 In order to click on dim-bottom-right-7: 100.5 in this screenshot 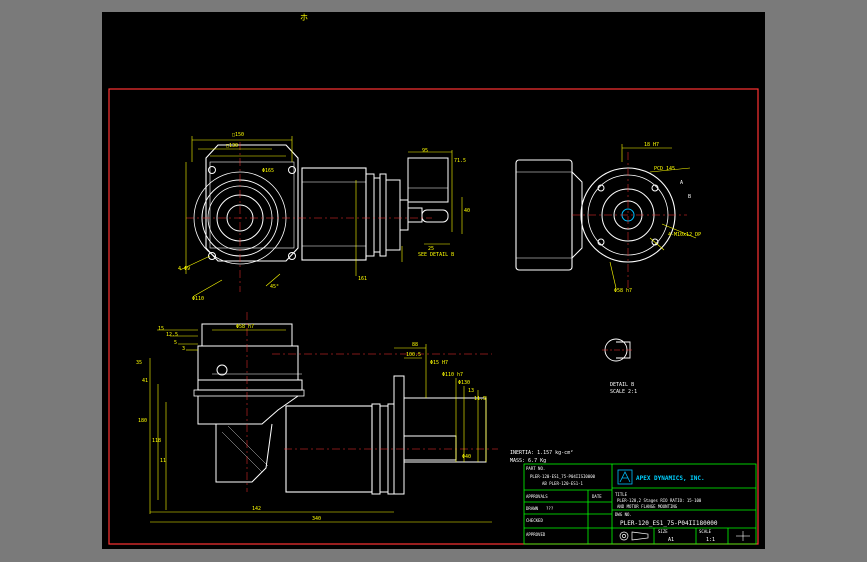, I will do `click(413, 355)`.